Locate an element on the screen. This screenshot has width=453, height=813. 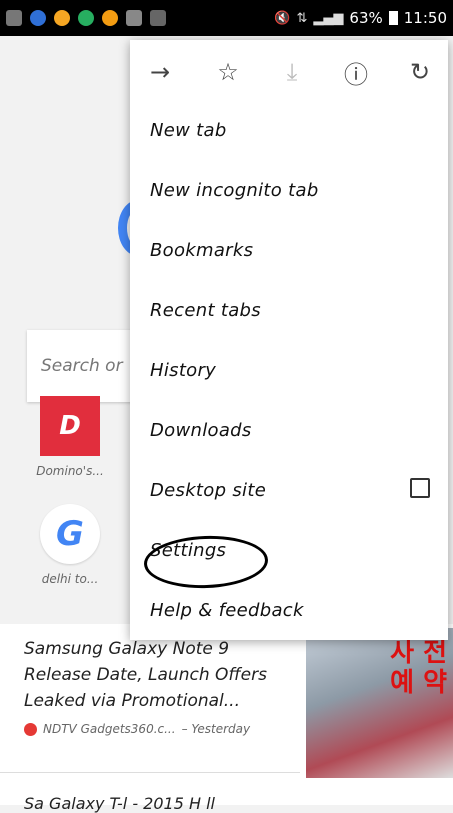
menu-item-downloads: Downloads is located at coordinates (289, 430).